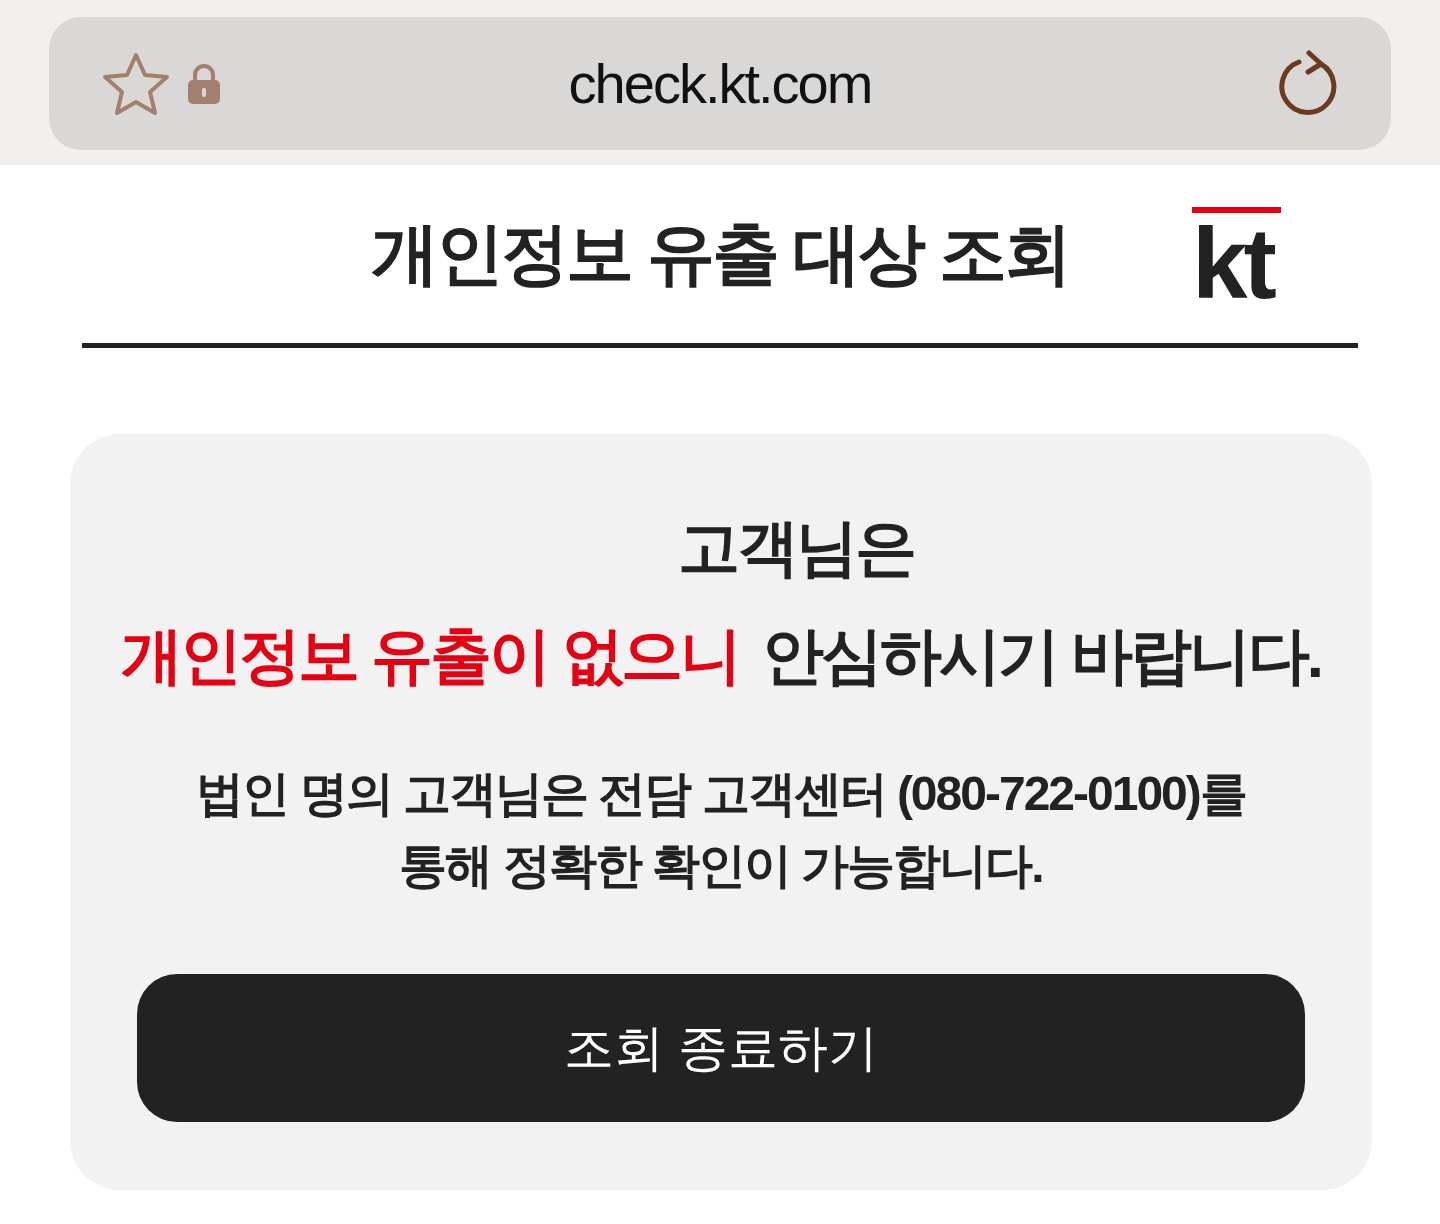  I want to click on url-text: check.kt.com, so click(720, 83).